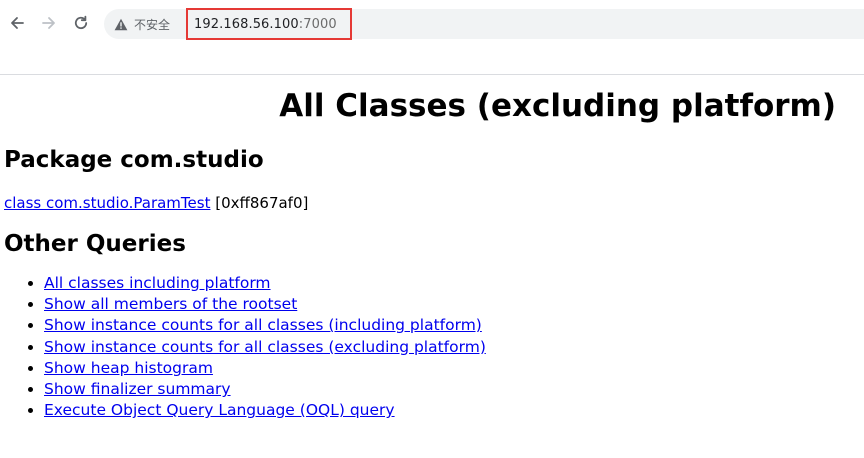 The width and height of the screenshot is (864, 458). I want to click on security-indicator: 不安全, so click(142, 24).